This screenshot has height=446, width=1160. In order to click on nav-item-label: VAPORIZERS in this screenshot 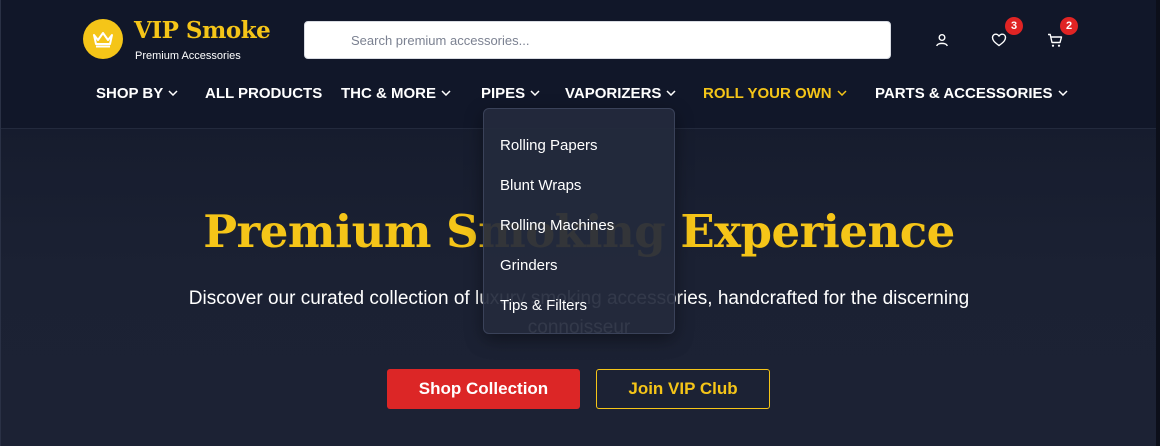, I will do `click(613, 93)`.